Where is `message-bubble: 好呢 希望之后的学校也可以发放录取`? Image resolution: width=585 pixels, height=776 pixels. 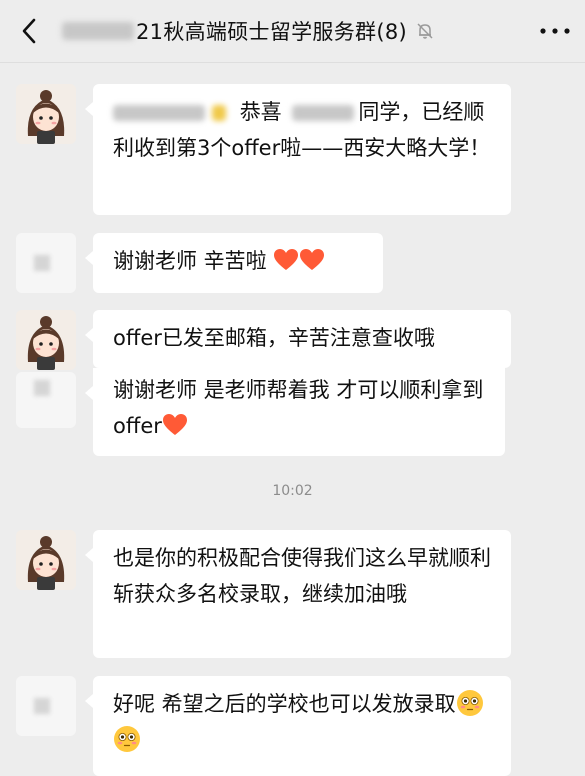 message-bubble: 好呢 希望之后的学校也可以发放录取 is located at coordinates (298, 726).